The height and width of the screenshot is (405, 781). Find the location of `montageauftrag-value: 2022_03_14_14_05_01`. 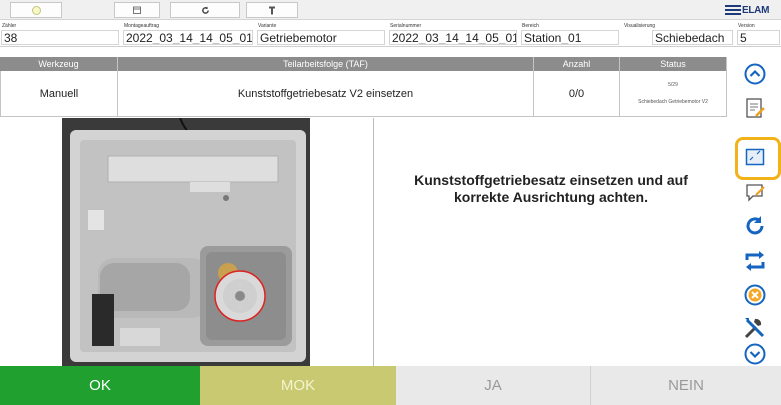

montageauftrag-value: 2022_03_14_14_05_01 is located at coordinates (188, 37).